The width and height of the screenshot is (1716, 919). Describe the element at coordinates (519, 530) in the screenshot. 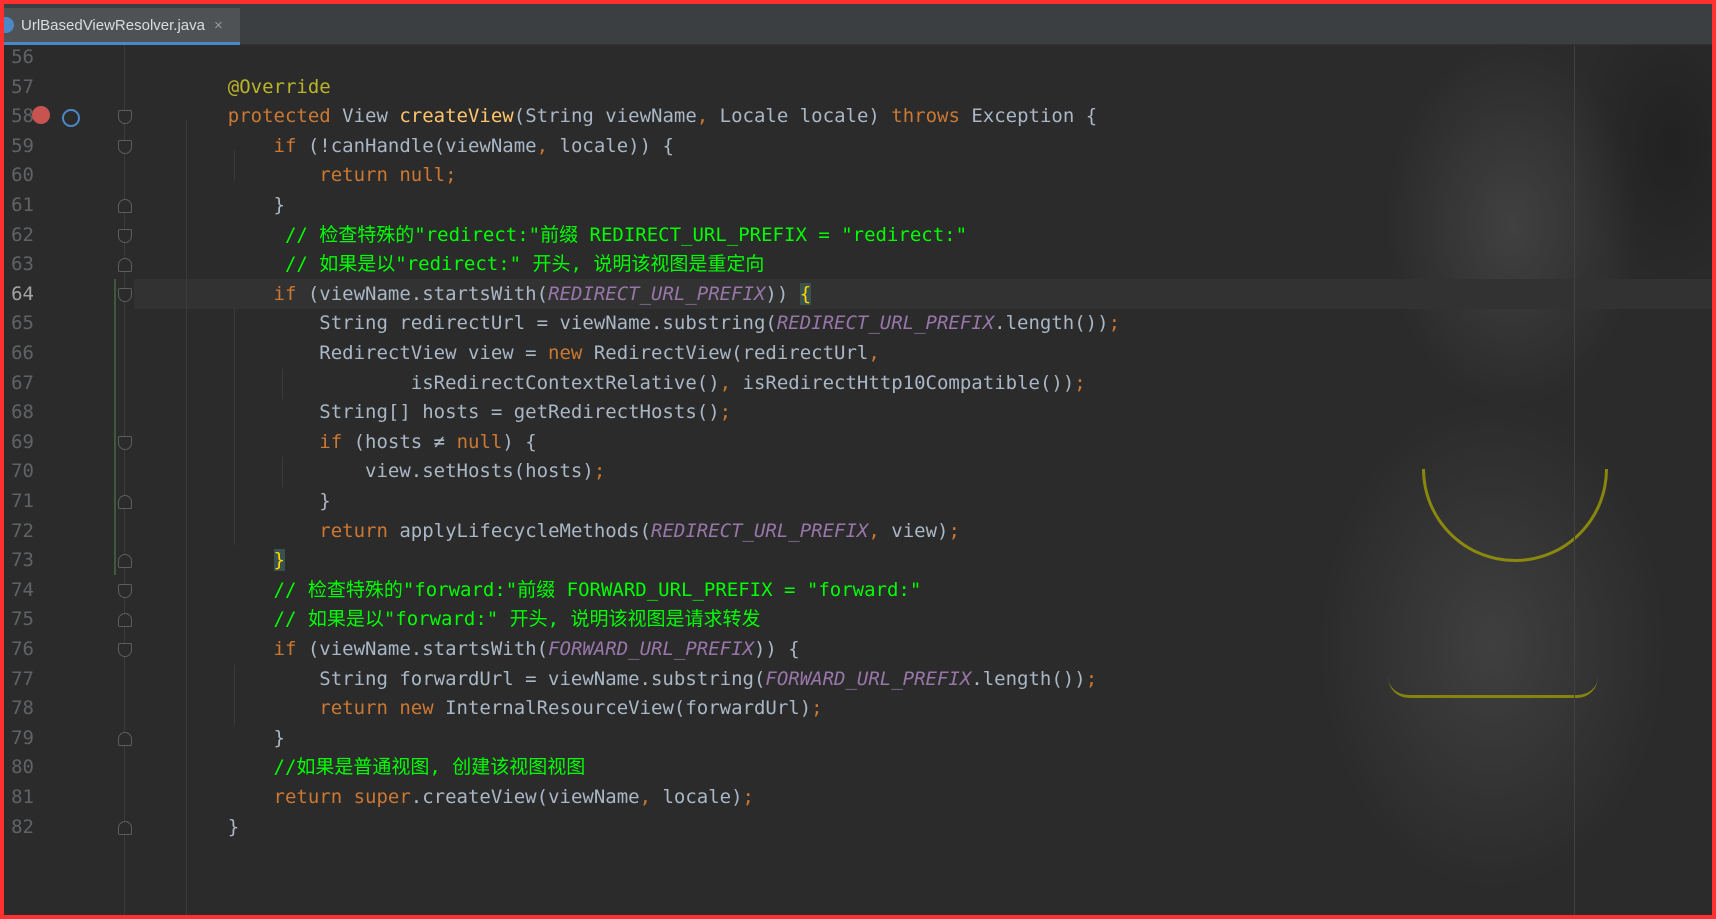

I see `code-token: applyLifecycleMethods(` at that location.